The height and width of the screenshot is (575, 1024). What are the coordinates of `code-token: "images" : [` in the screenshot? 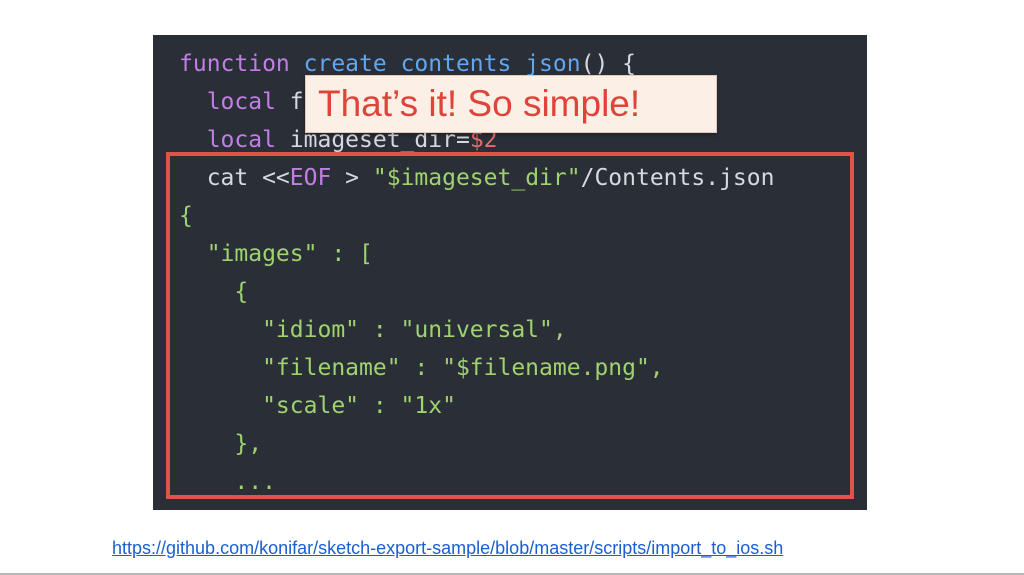 It's located at (276, 254).